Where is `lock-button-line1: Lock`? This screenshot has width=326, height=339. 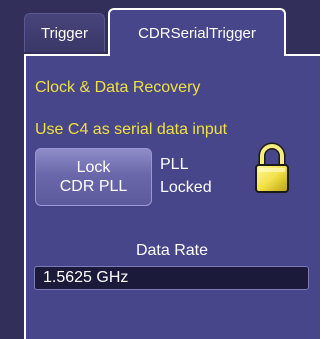 lock-button-line1: Lock is located at coordinates (93, 167).